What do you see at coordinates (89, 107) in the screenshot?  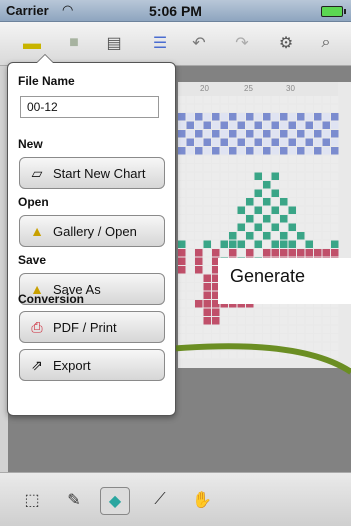 I see `file-name-field: 00-12` at bounding box center [89, 107].